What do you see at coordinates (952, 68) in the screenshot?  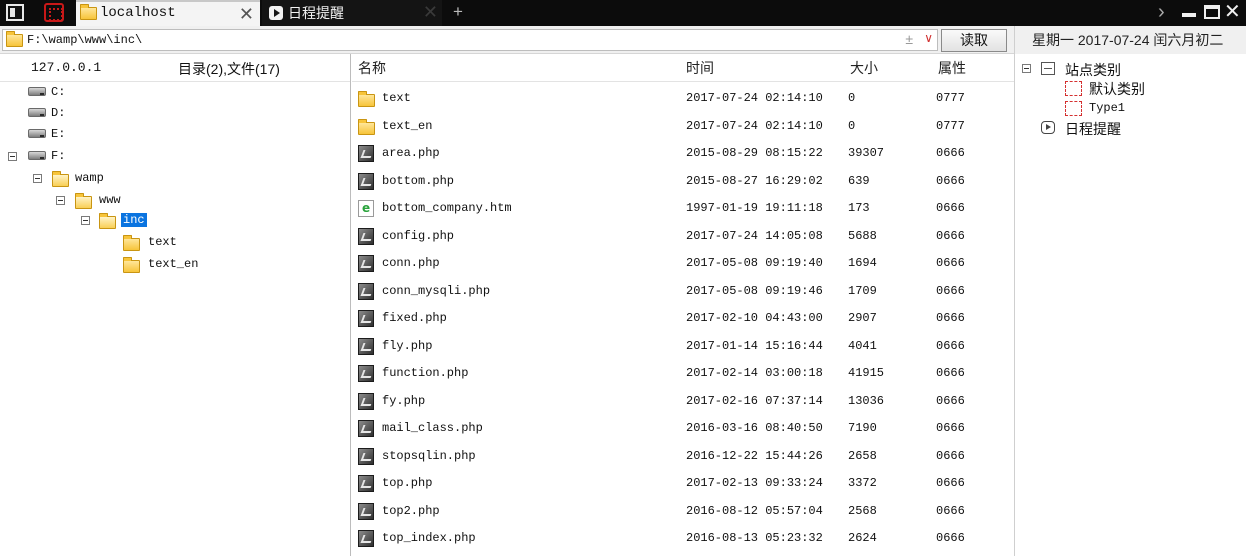 I see `column-header-attr: 属性` at bounding box center [952, 68].